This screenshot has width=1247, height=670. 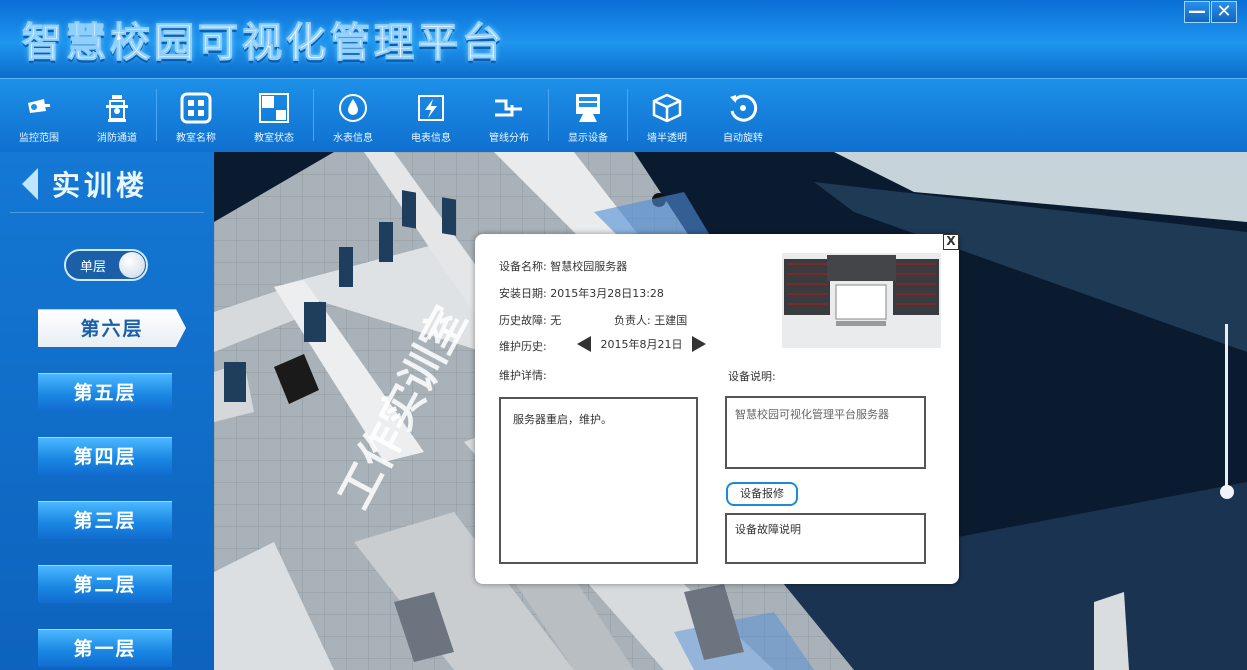 I want to click on tool-label: 消防通道, so click(x=117, y=138).